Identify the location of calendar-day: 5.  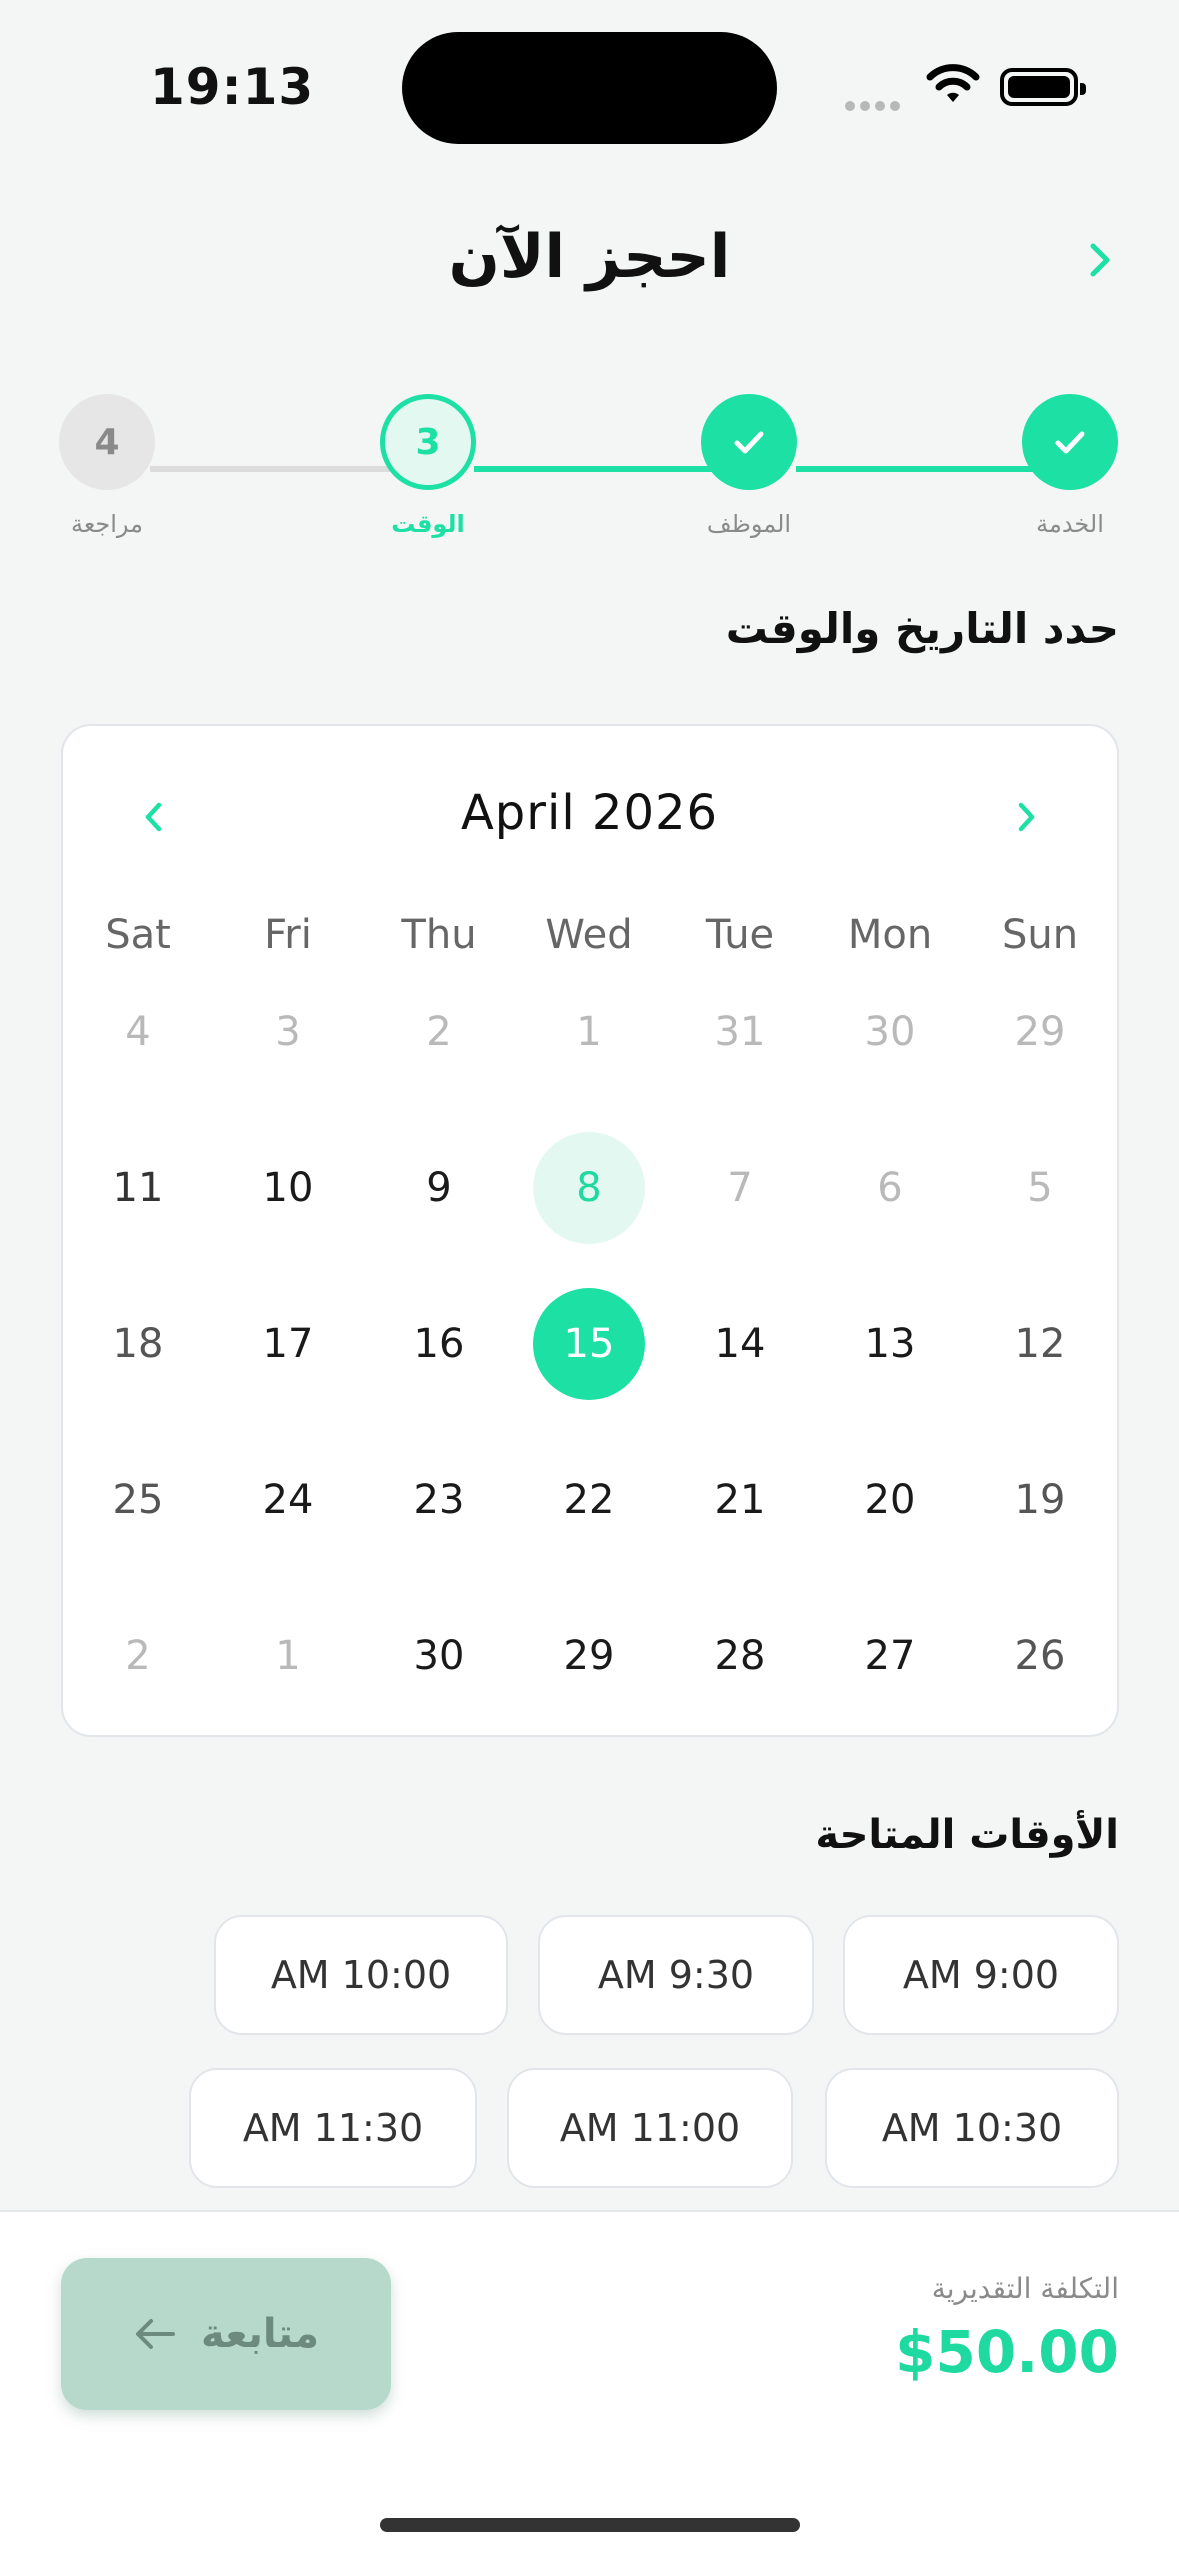
(1040, 1188).